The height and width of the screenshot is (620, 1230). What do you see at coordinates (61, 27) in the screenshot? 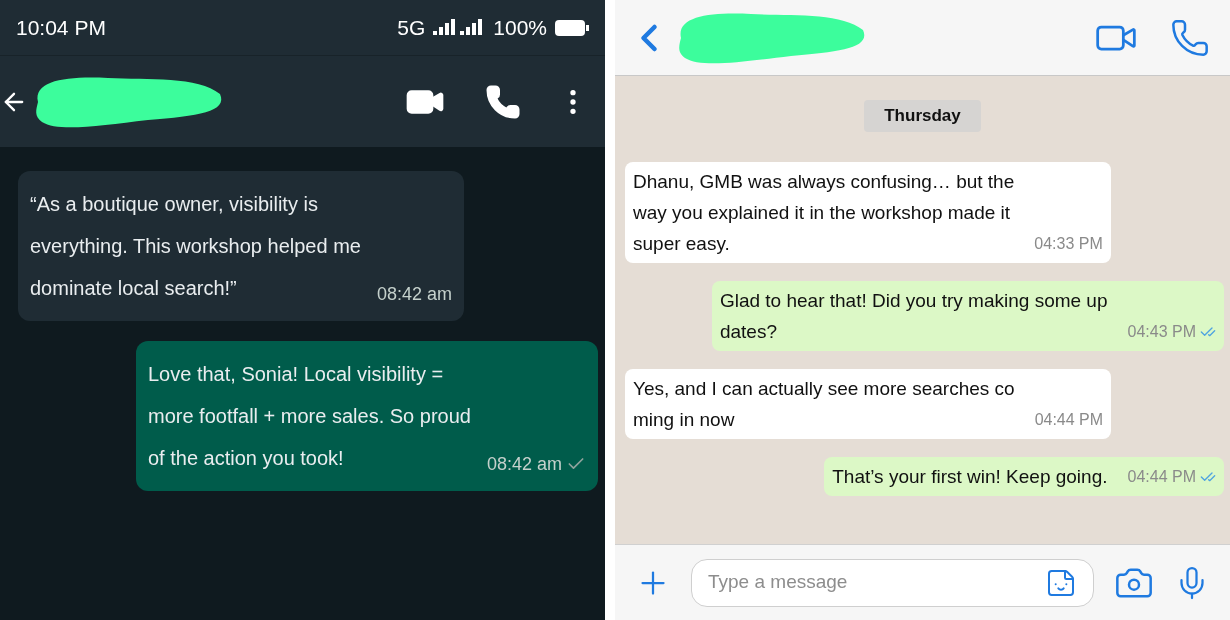
I see `status-time: 10:04 PM` at bounding box center [61, 27].